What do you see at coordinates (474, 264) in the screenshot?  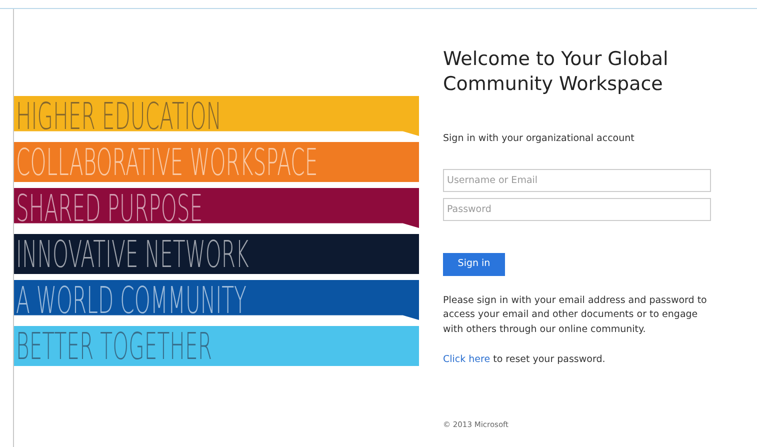 I see `sign-in-button: Sign in` at bounding box center [474, 264].